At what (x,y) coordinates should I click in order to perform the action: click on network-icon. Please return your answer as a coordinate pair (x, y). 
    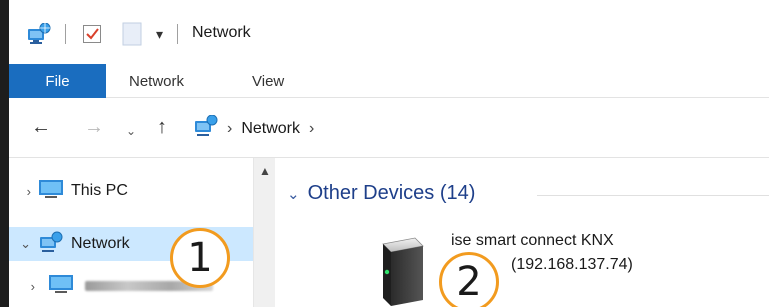
    Looking at the image, I should click on (51, 244).